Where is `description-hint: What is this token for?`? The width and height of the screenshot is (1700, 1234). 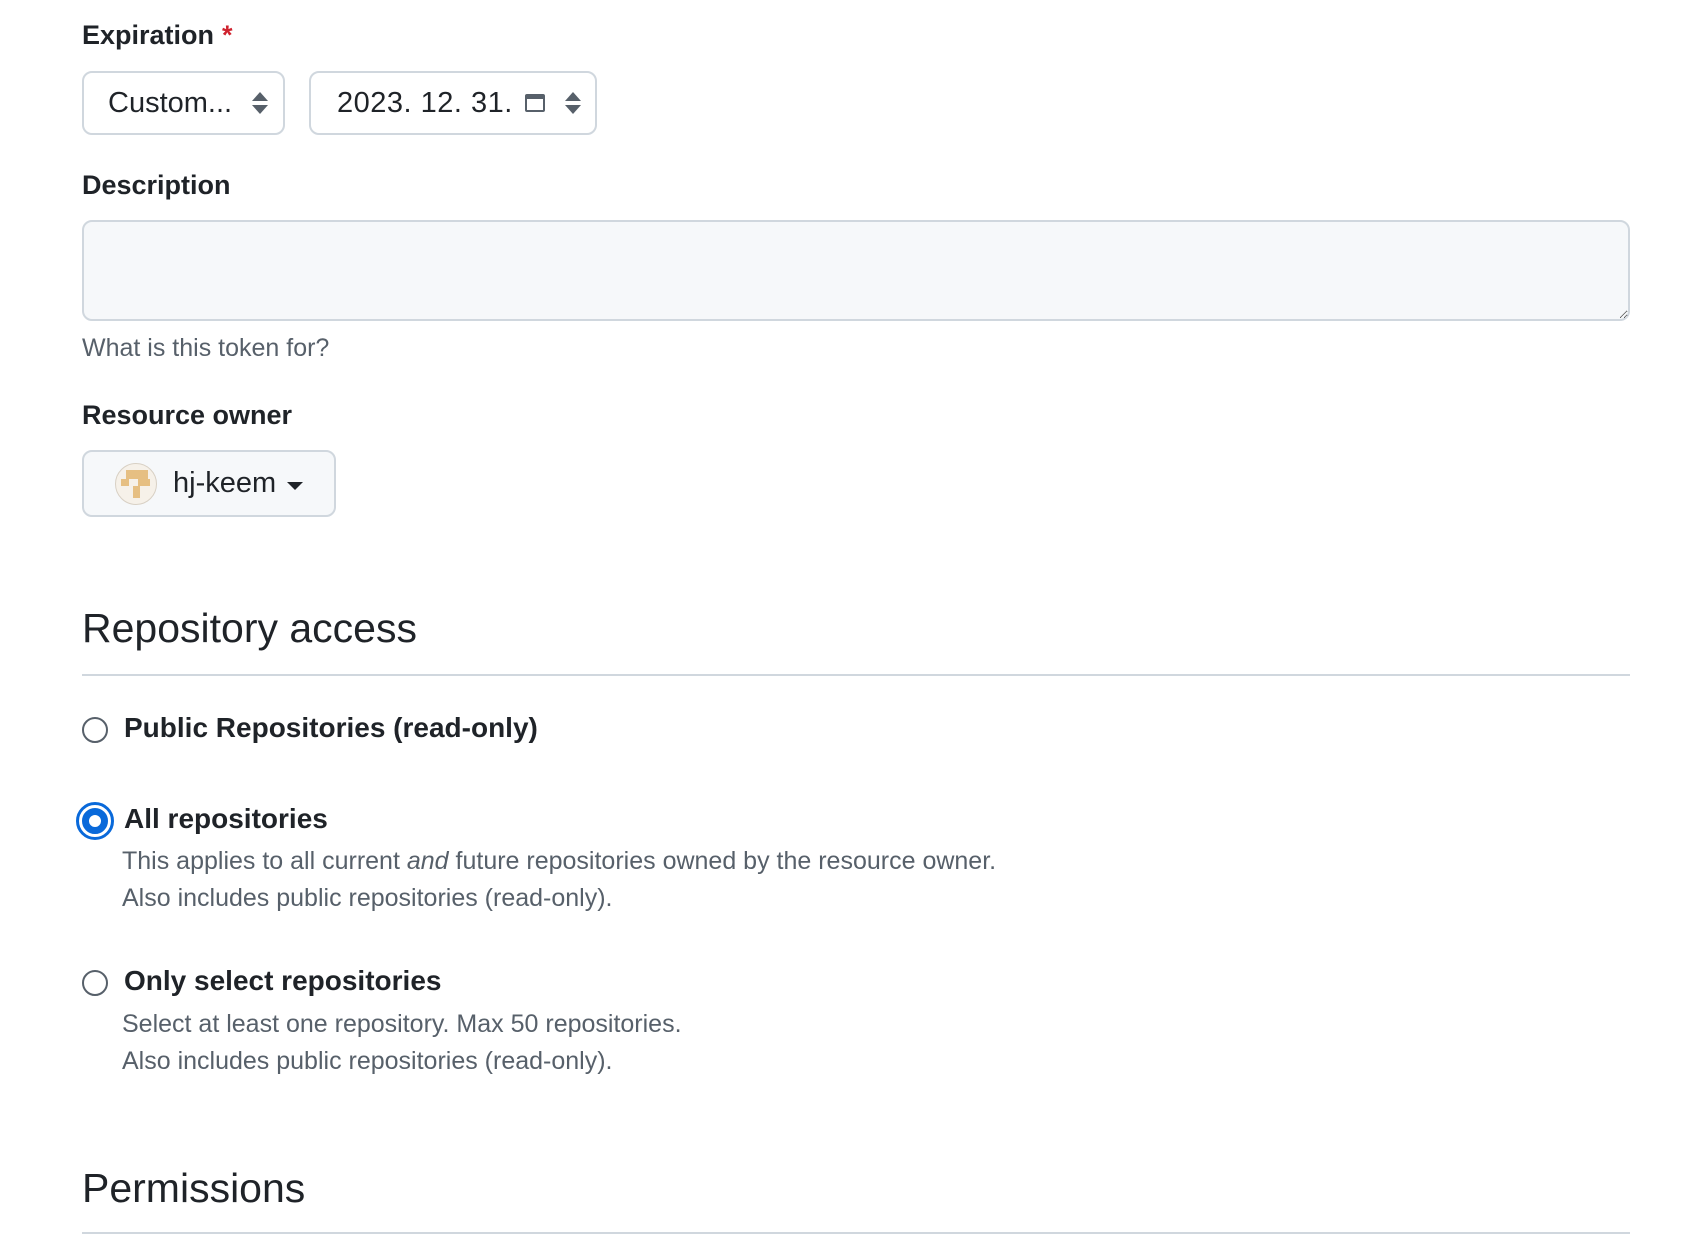 description-hint: What is this token for? is located at coordinates (206, 348).